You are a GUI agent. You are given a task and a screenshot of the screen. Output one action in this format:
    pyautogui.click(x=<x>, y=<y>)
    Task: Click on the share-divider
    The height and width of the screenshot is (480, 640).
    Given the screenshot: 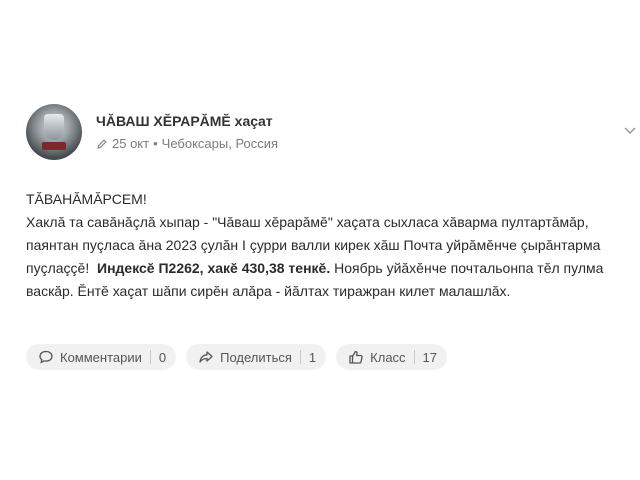 What is the action you would take?
    pyautogui.click(x=300, y=357)
    